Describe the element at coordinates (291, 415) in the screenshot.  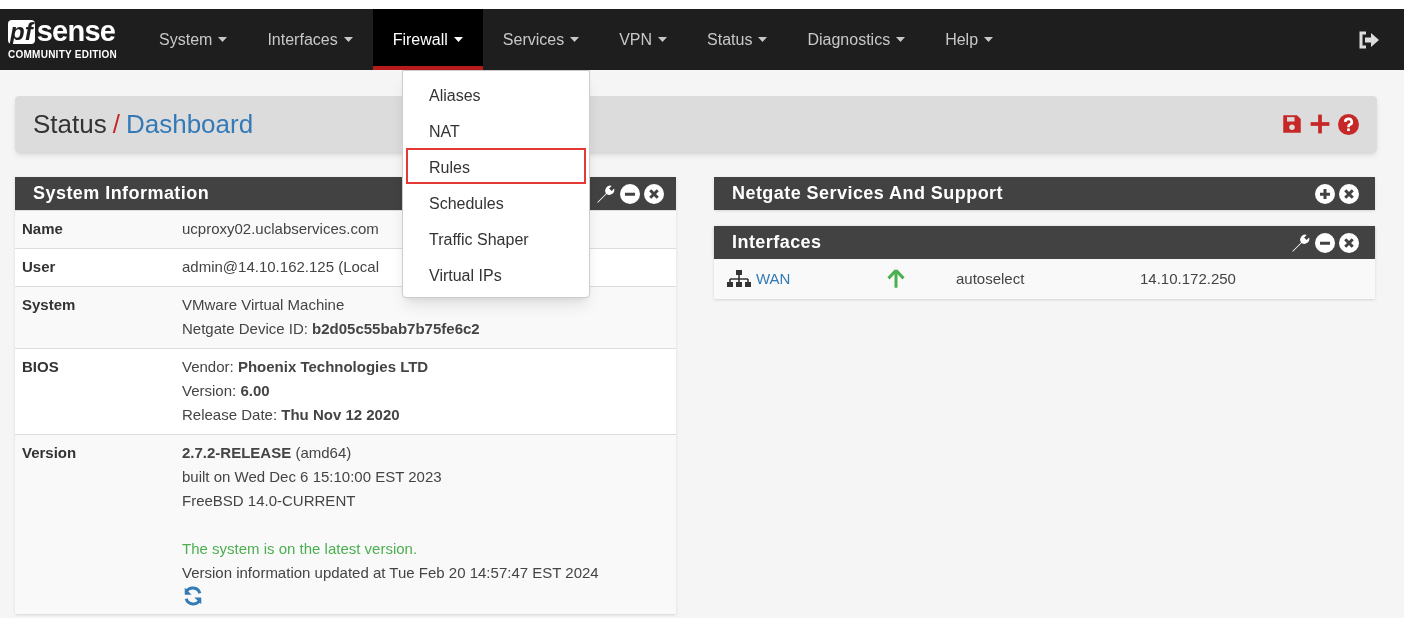
I see `info-value: Release Date: Thu Nov 12 2020` at that location.